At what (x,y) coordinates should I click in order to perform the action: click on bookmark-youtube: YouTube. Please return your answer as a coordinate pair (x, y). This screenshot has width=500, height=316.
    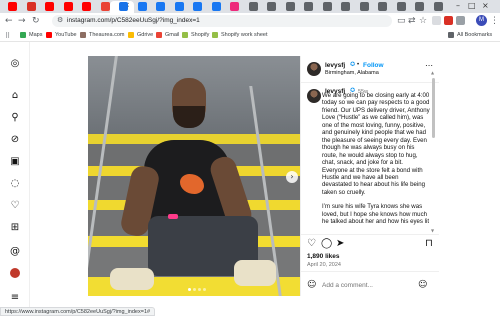
    Looking at the image, I should click on (61, 35).